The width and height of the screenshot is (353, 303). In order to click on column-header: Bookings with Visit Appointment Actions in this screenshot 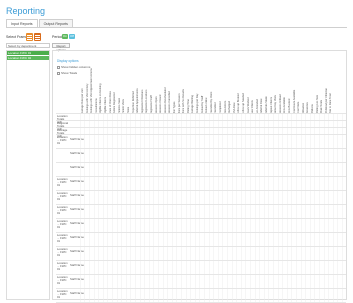, I will do `click(91, 91)`.